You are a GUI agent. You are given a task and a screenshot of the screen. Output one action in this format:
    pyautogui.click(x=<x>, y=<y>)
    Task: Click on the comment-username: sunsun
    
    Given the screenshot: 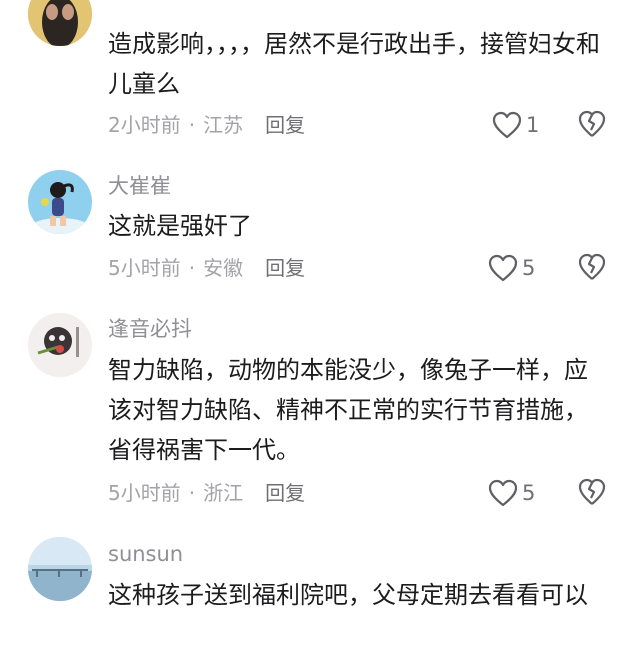 What is the action you would take?
    pyautogui.click(x=145, y=554)
    